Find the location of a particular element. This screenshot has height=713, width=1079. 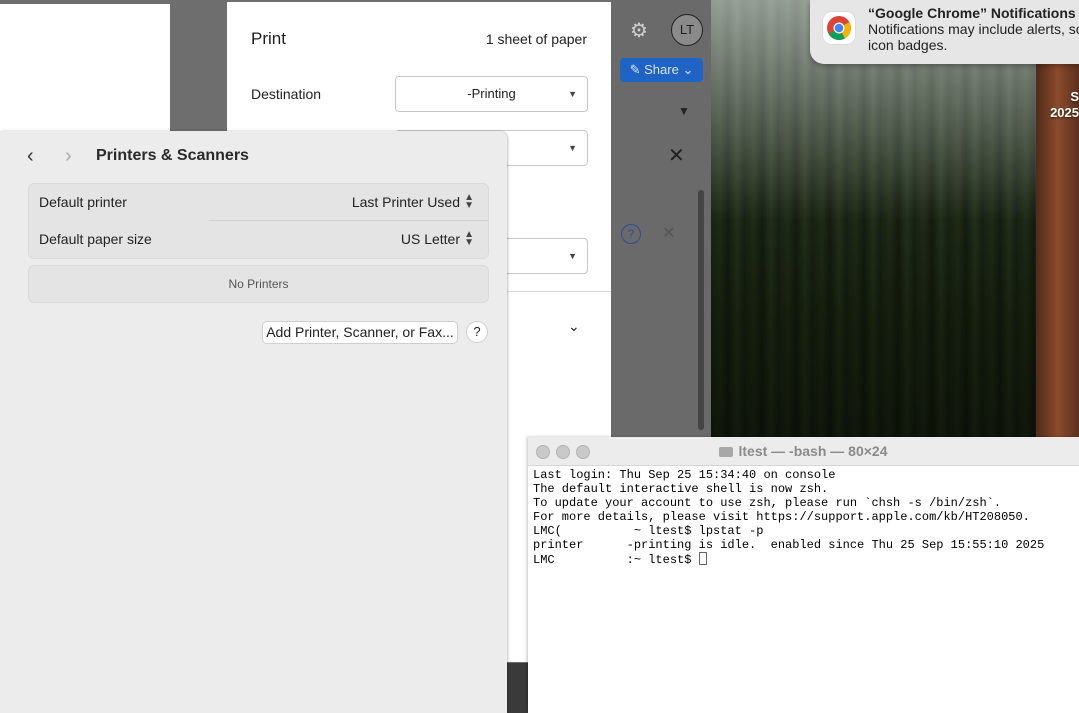

paper-size-label: Default paper size is located at coordinates (95, 239).